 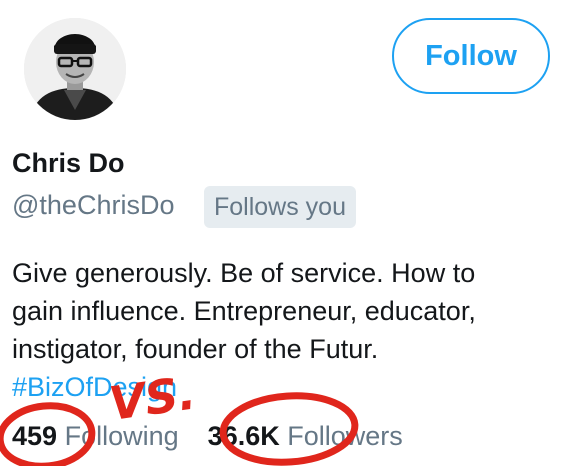 I want to click on profile-name: Chris Do, so click(x=68, y=163).